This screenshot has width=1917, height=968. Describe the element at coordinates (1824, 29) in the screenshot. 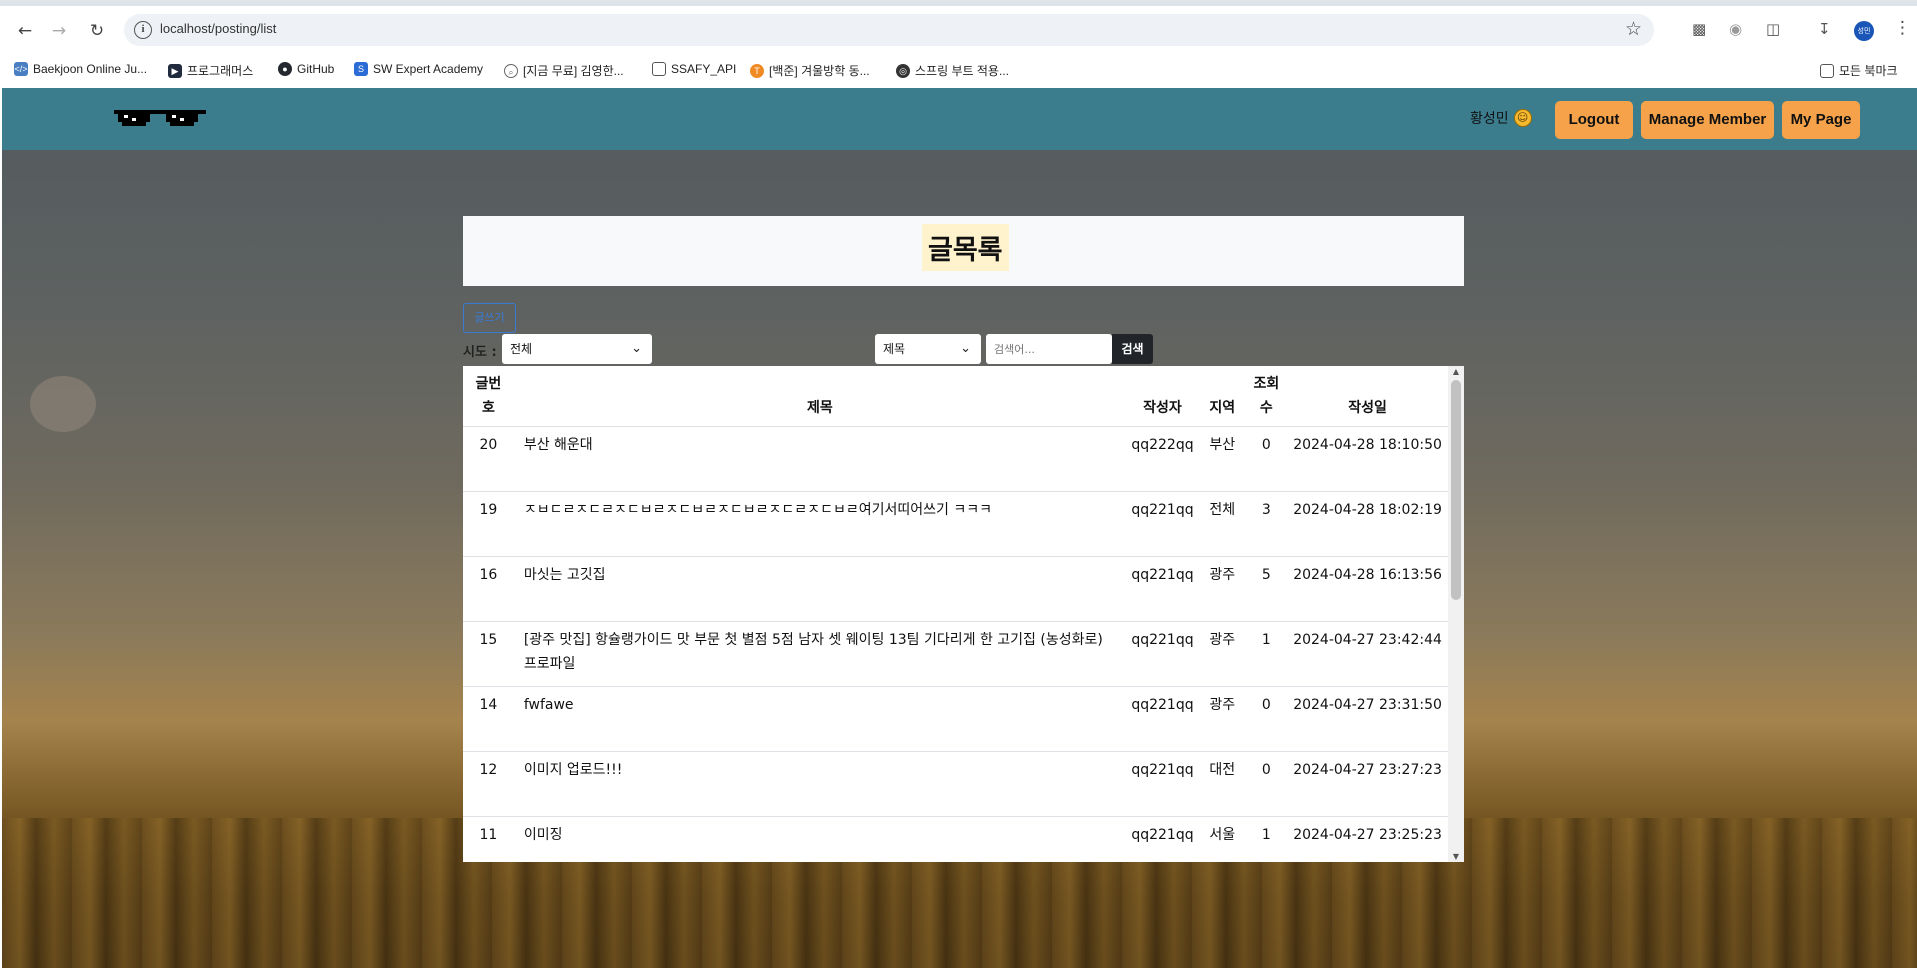

I see `download-icon: ↧` at that location.